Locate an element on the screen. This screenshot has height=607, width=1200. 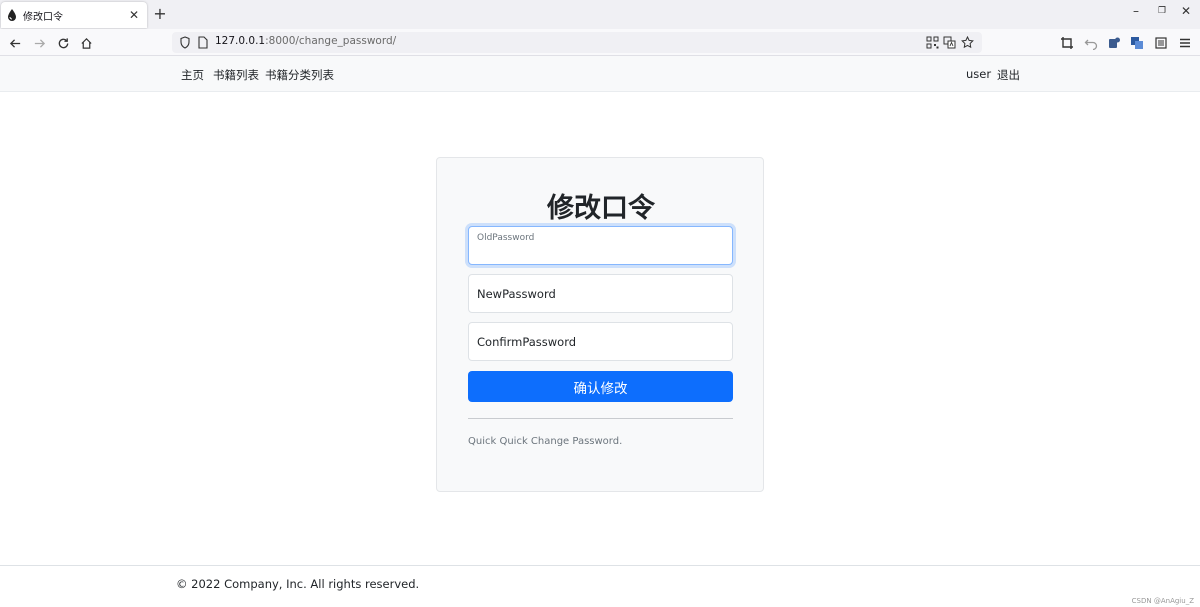
watermark: CSDN @AnAgiu_Z is located at coordinates (1162, 601).